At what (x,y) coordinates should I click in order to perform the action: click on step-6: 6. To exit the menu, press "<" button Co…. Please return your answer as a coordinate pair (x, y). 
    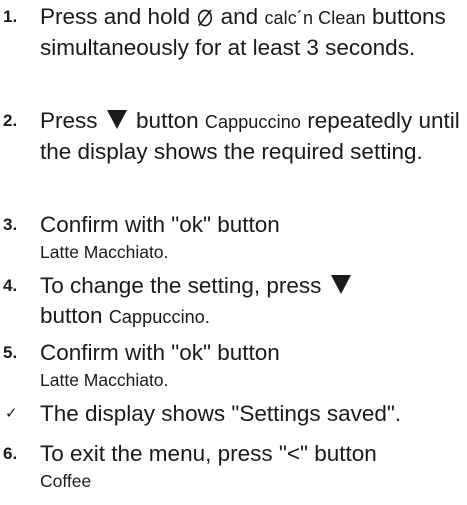
    Looking at the image, I should click on (233, 466).